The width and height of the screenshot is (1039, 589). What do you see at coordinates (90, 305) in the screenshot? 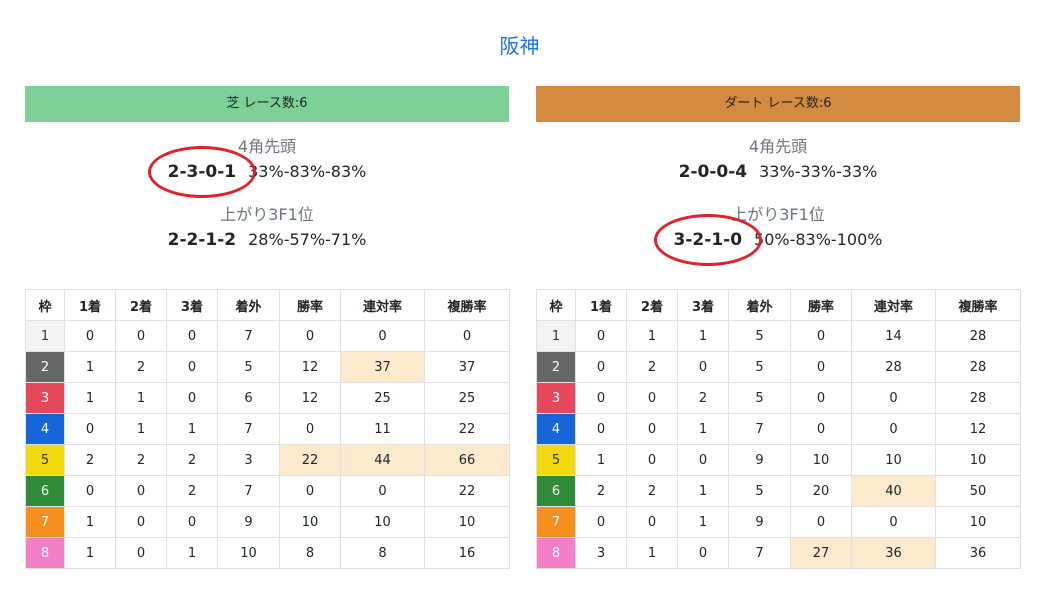
I see `column-header: 1着` at bounding box center [90, 305].